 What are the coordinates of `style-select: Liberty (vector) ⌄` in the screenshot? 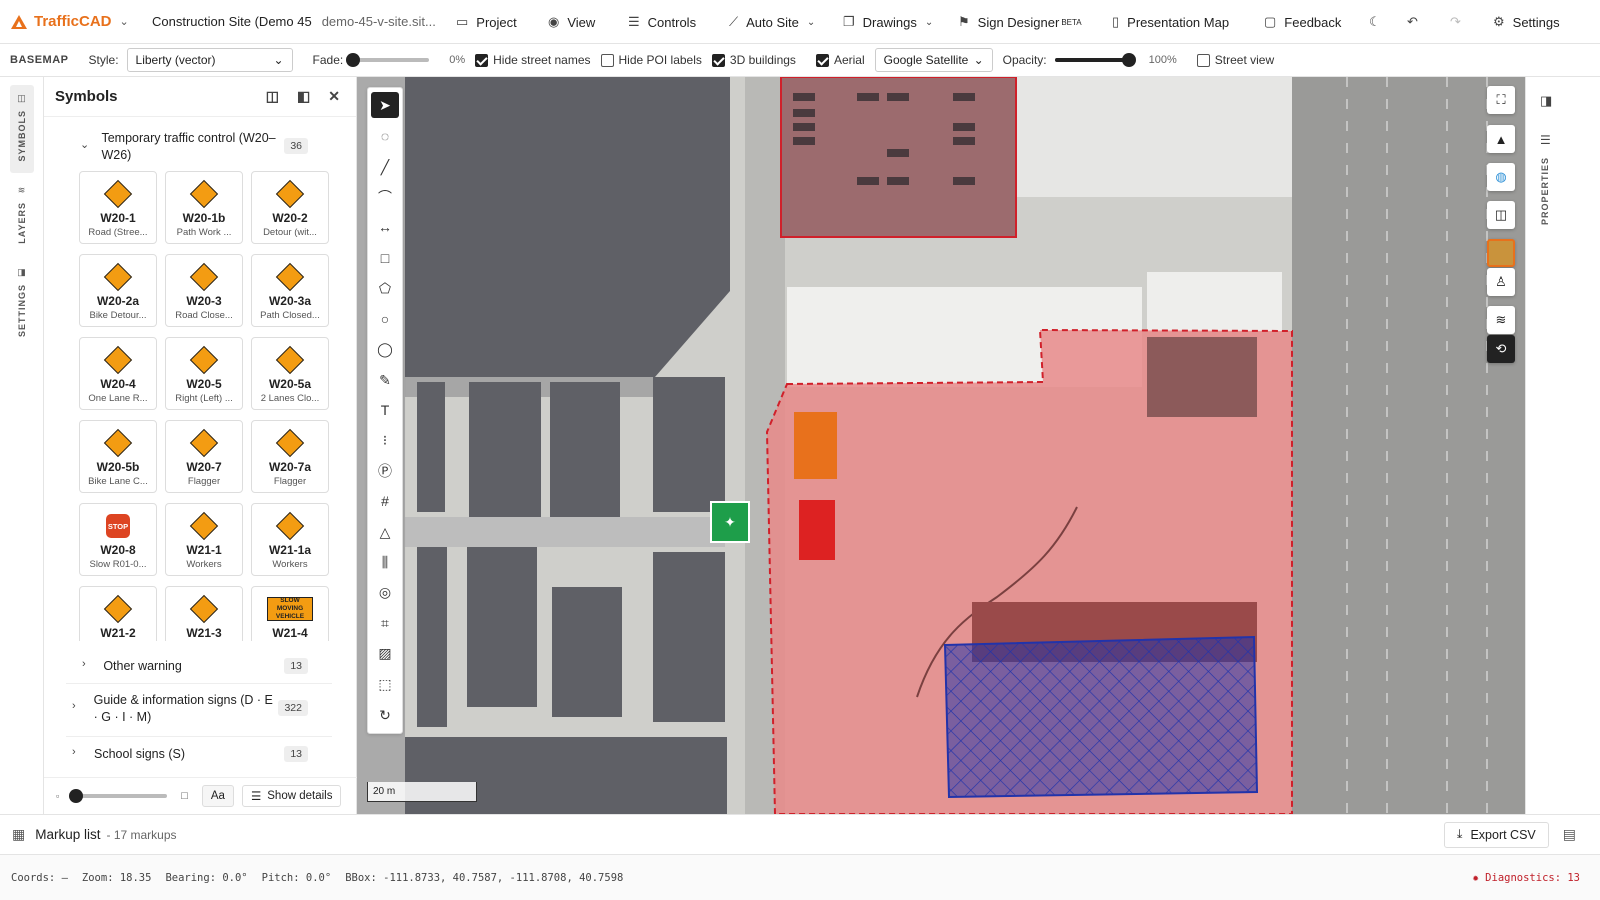 It's located at (209, 60).